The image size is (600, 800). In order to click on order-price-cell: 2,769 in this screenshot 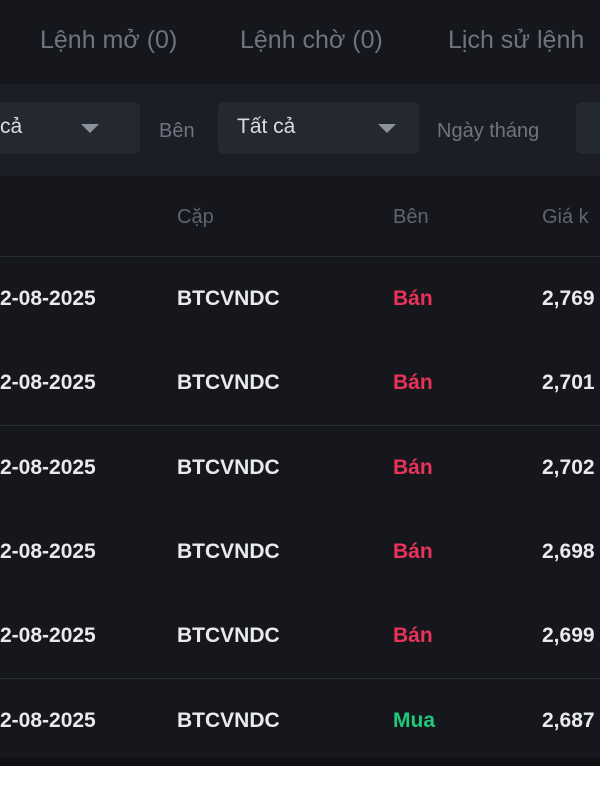, I will do `click(568, 298)`.